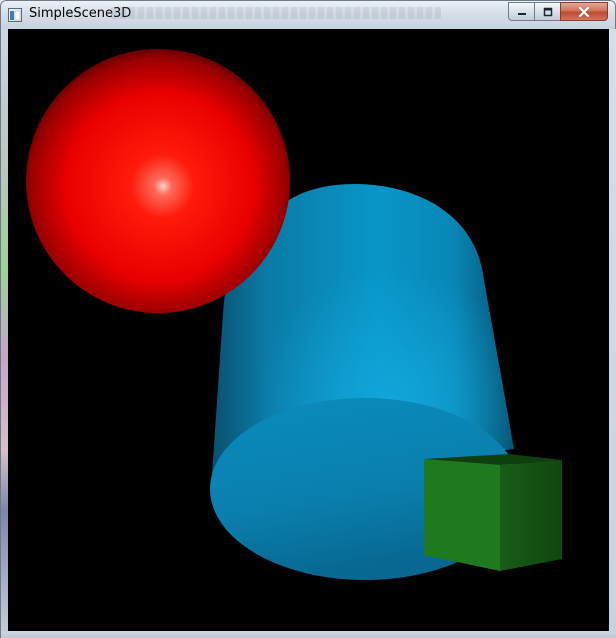 The image size is (616, 638). Describe the element at coordinates (4, 330) in the screenshot. I see `window-left-border` at that location.